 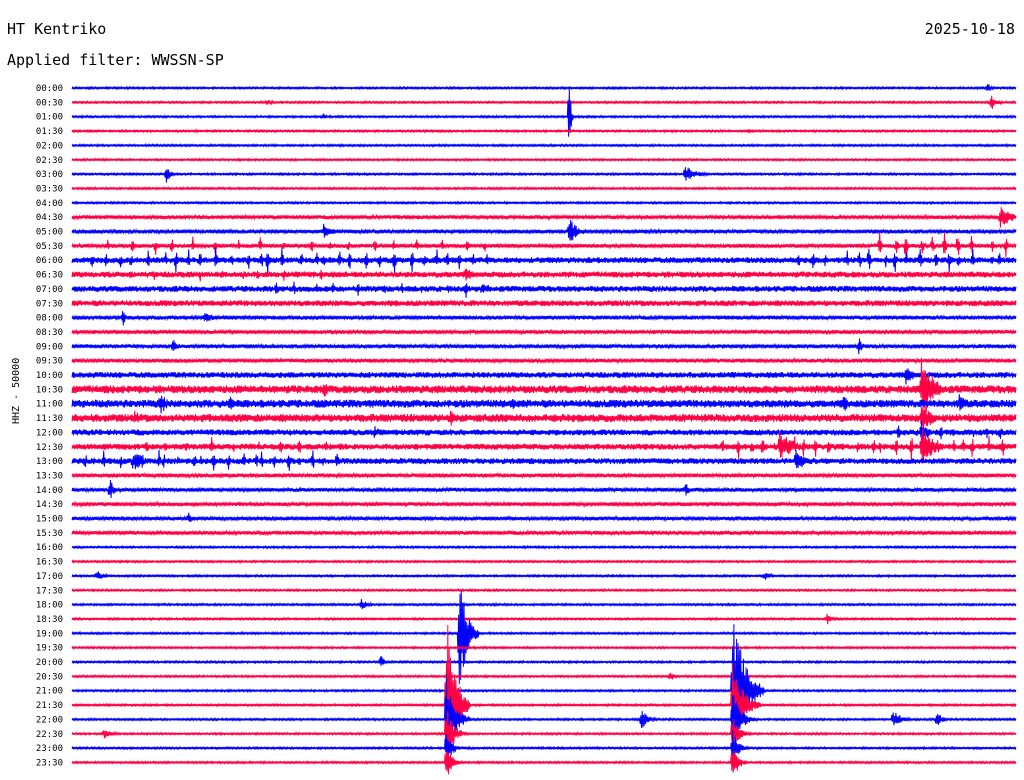 What do you see at coordinates (49, 433) in the screenshot?
I see `row-time-label: 12:00` at bounding box center [49, 433].